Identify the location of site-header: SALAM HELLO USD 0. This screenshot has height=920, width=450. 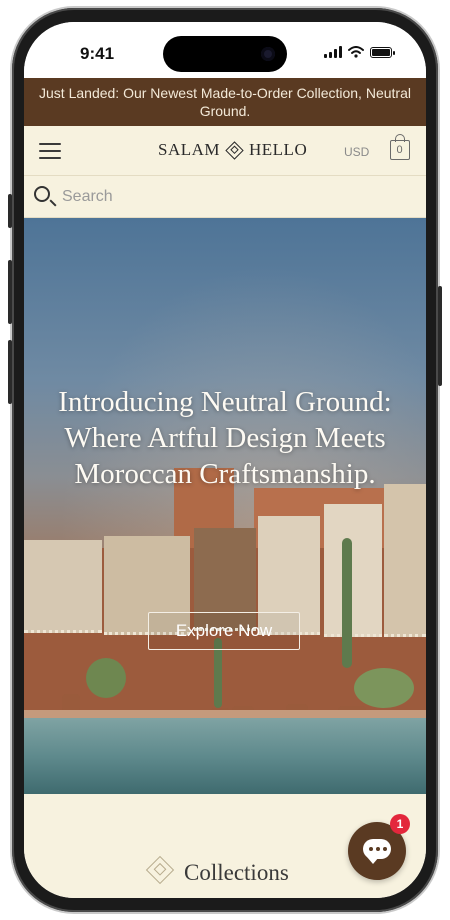
(225, 151).